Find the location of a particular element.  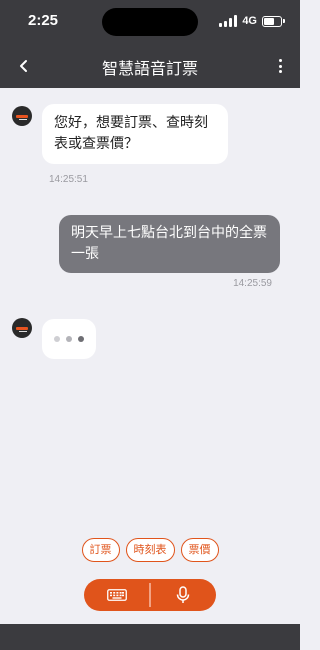

quick-reply-timetable: 時刻表 is located at coordinates (150, 550).